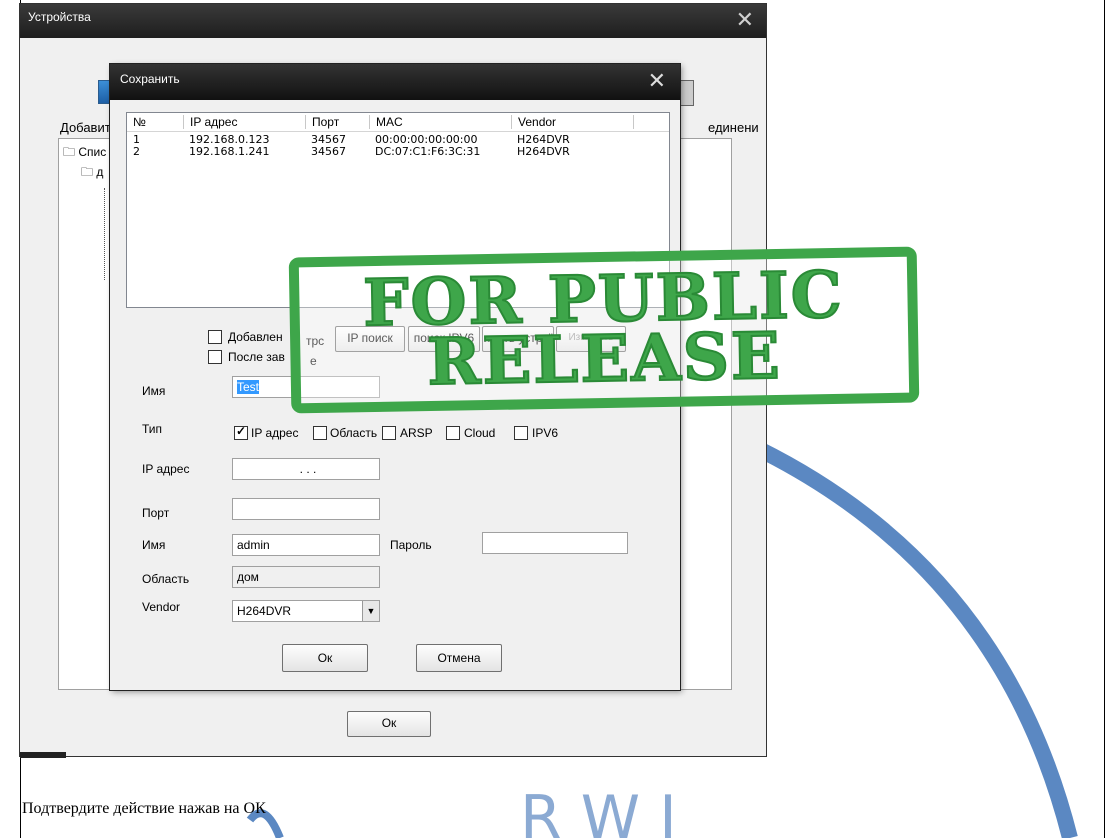 This screenshot has width=1108, height=838. I want to click on device-list-header: № IP адрес Порт MAC Vendor, so click(398, 122).